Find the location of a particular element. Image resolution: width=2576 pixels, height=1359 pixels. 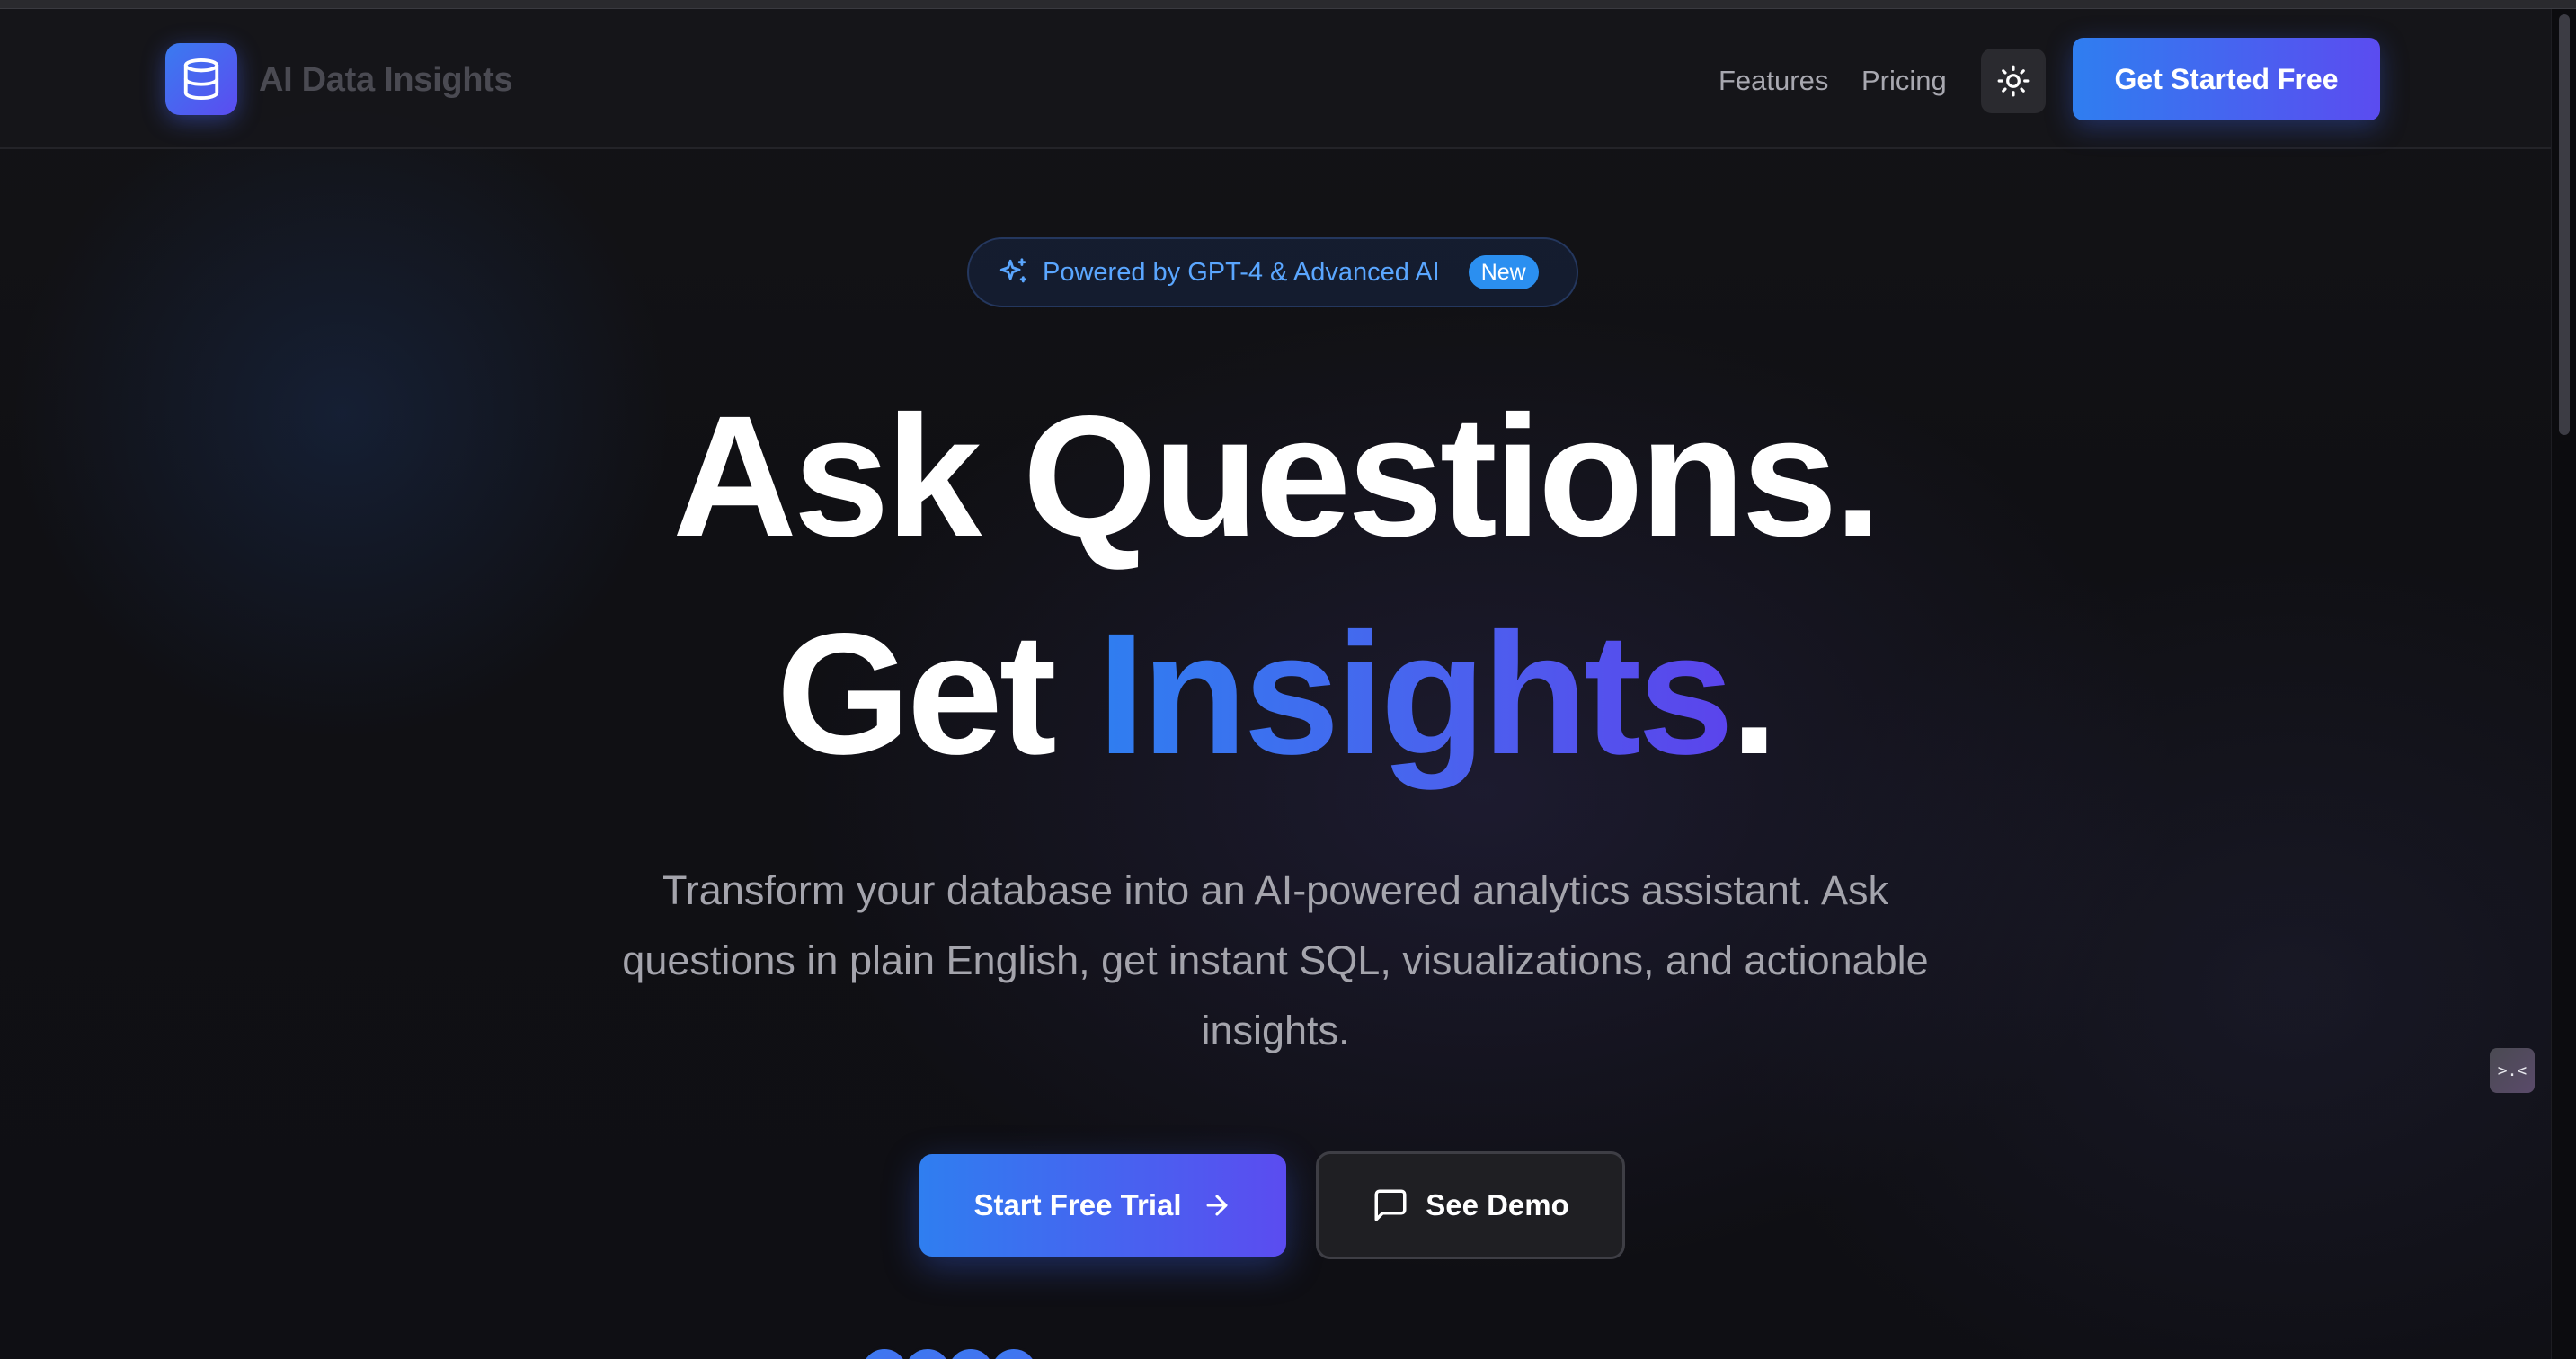

get-started-button: Get Started Free is located at coordinates (2226, 79).